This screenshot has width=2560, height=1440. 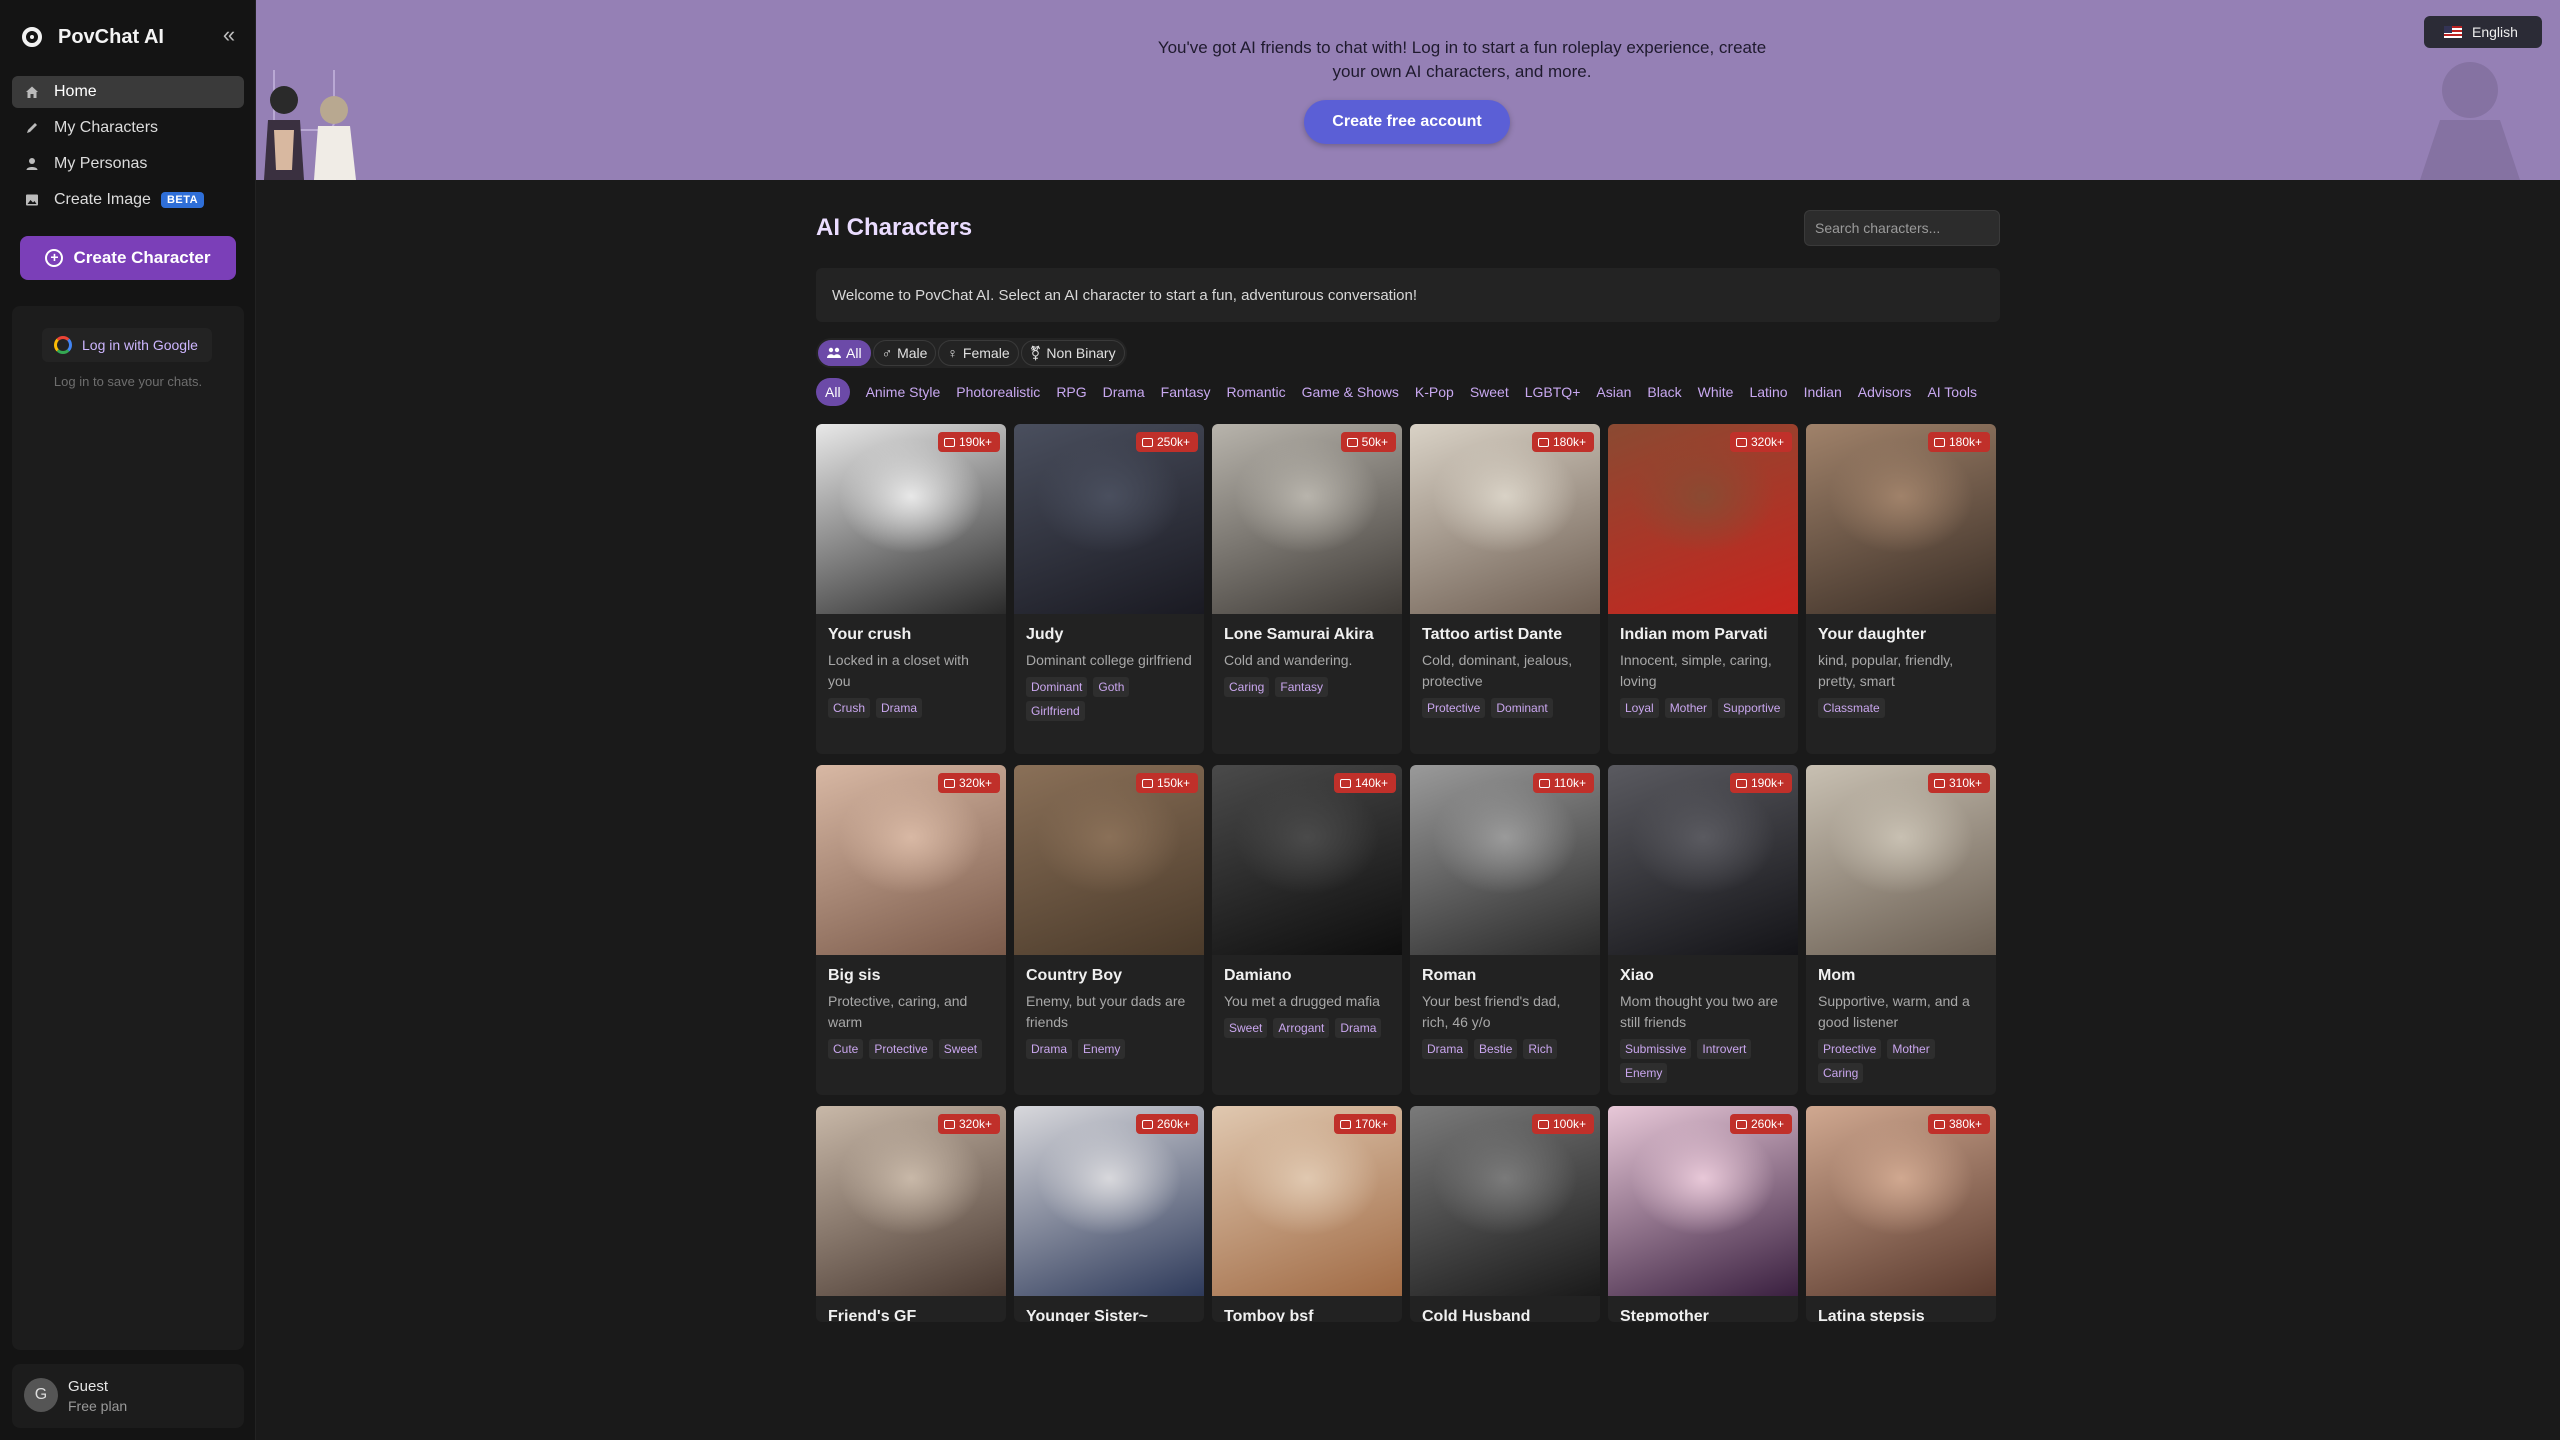 I want to click on character-tag: Classmate, so click(x=1851, y=708).